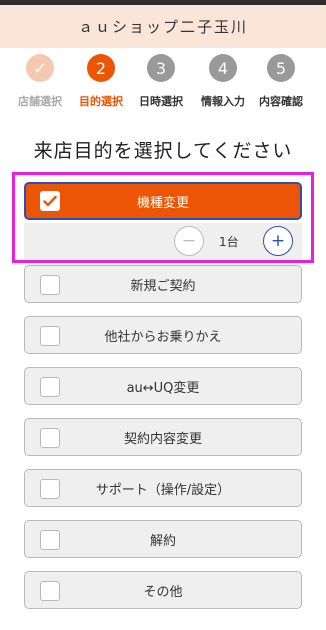 The height and width of the screenshot is (630, 326). I want to click on option-model-change: 機種変更, so click(163, 201).